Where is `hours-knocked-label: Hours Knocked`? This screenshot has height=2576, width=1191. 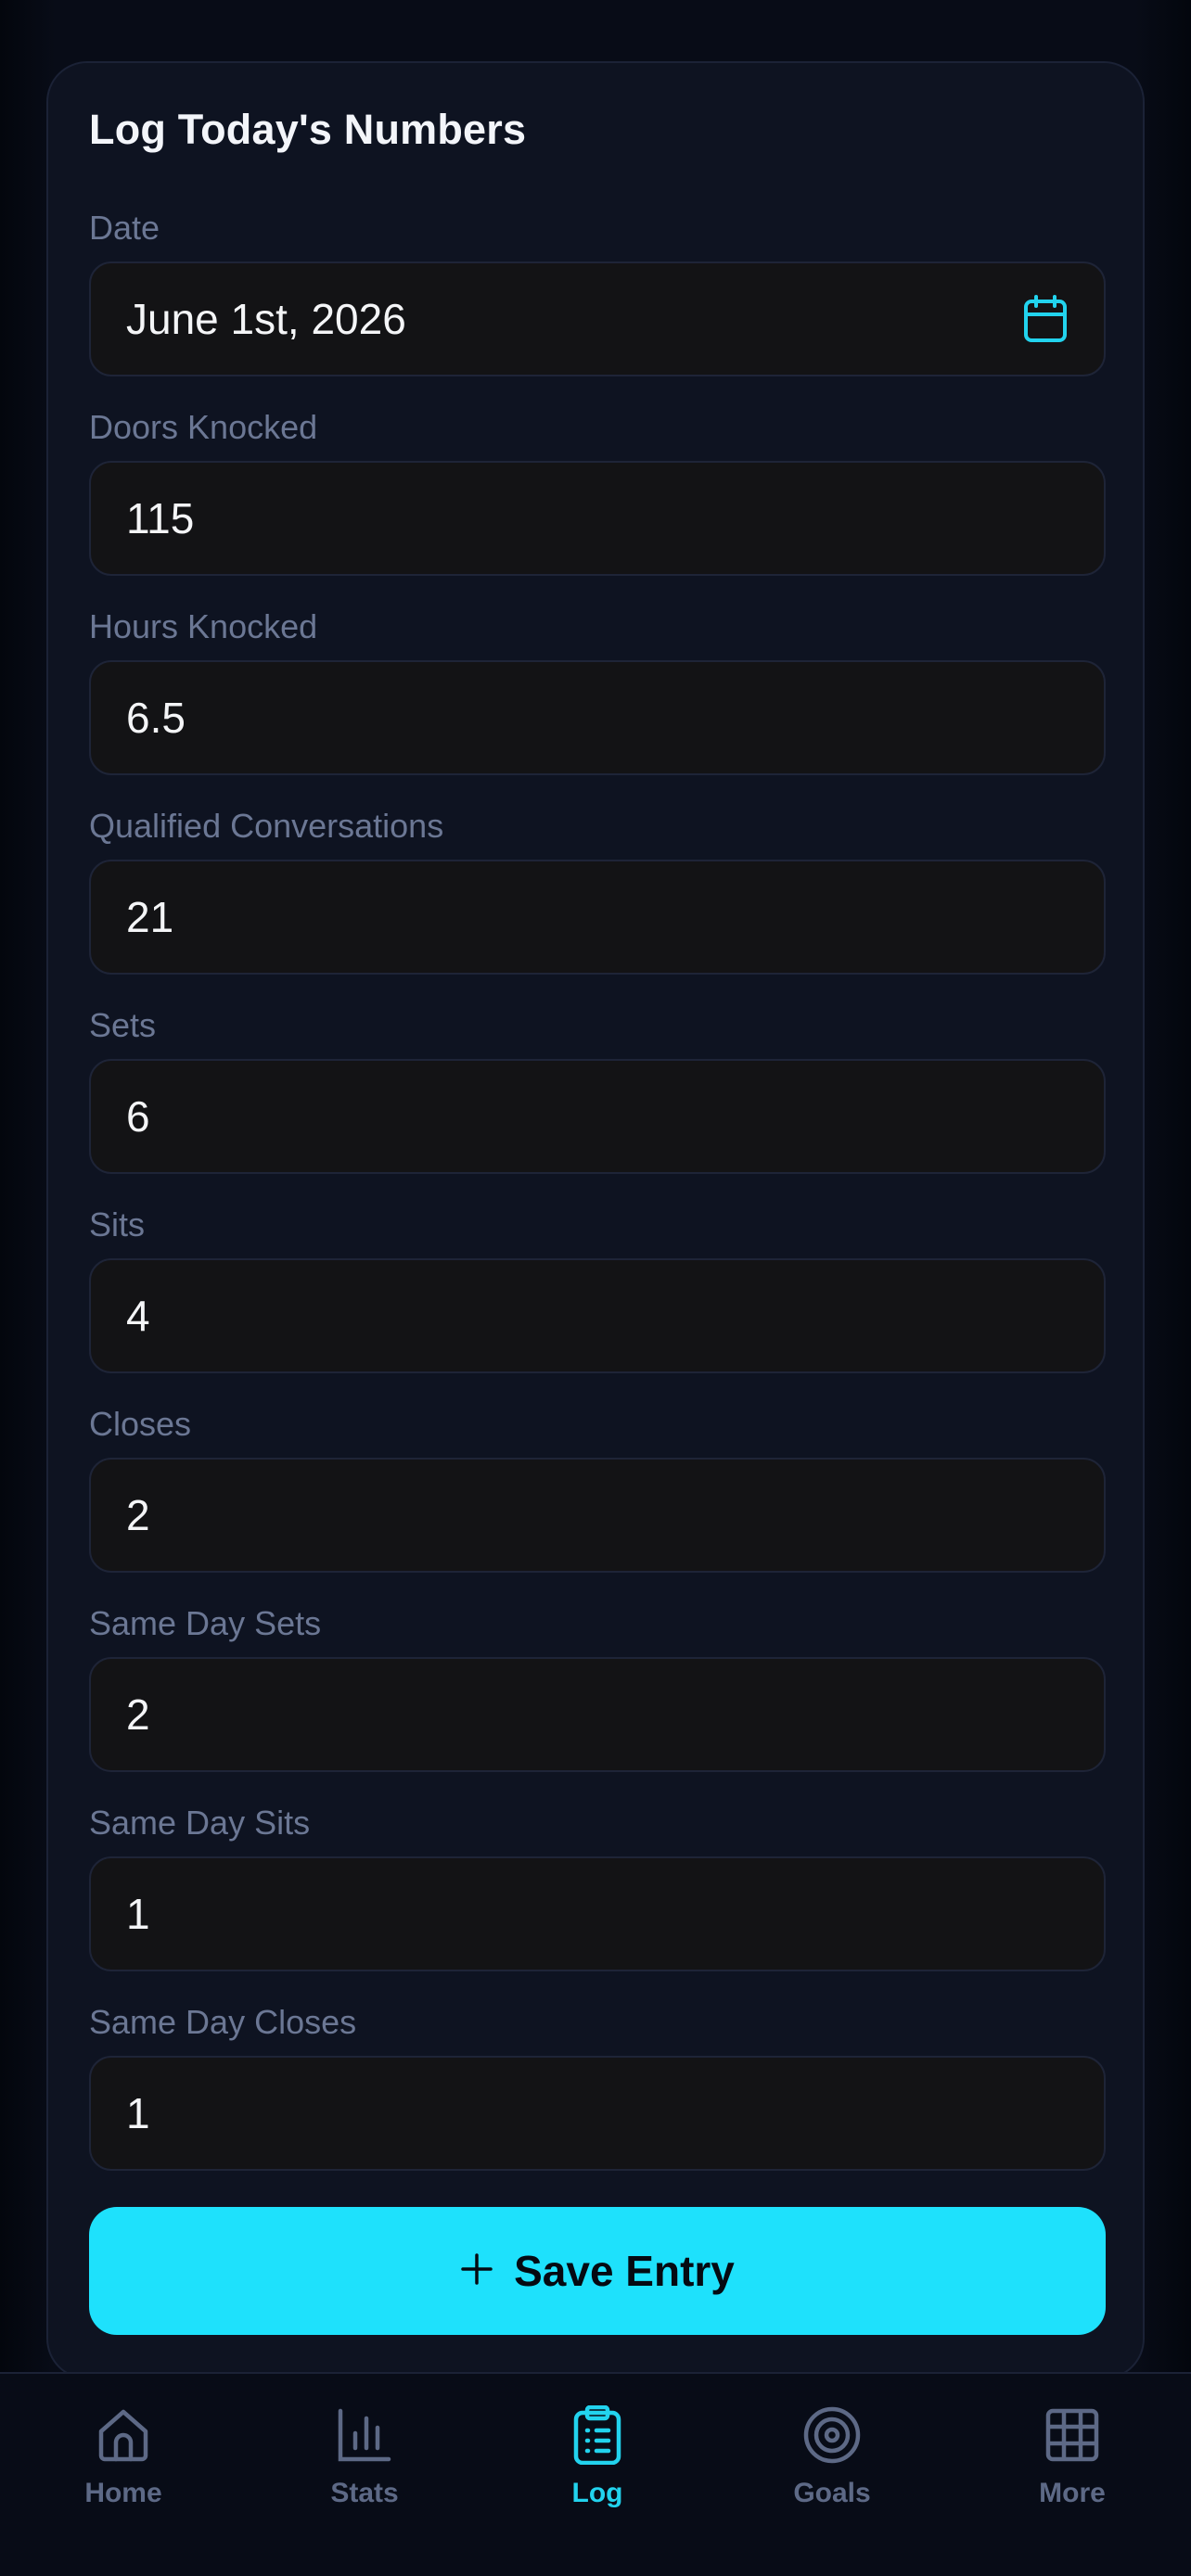 hours-knocked-label: Hours Knocked is located at coordinates (203, 626).